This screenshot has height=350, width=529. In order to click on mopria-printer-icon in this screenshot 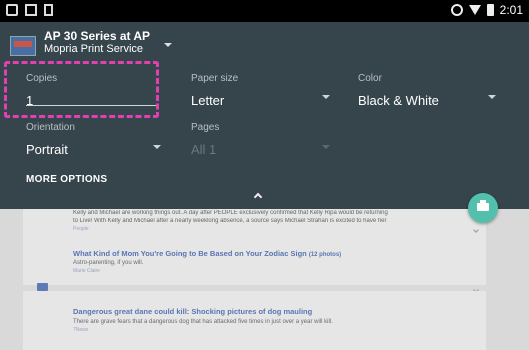, I will do `click(23, 46)`.